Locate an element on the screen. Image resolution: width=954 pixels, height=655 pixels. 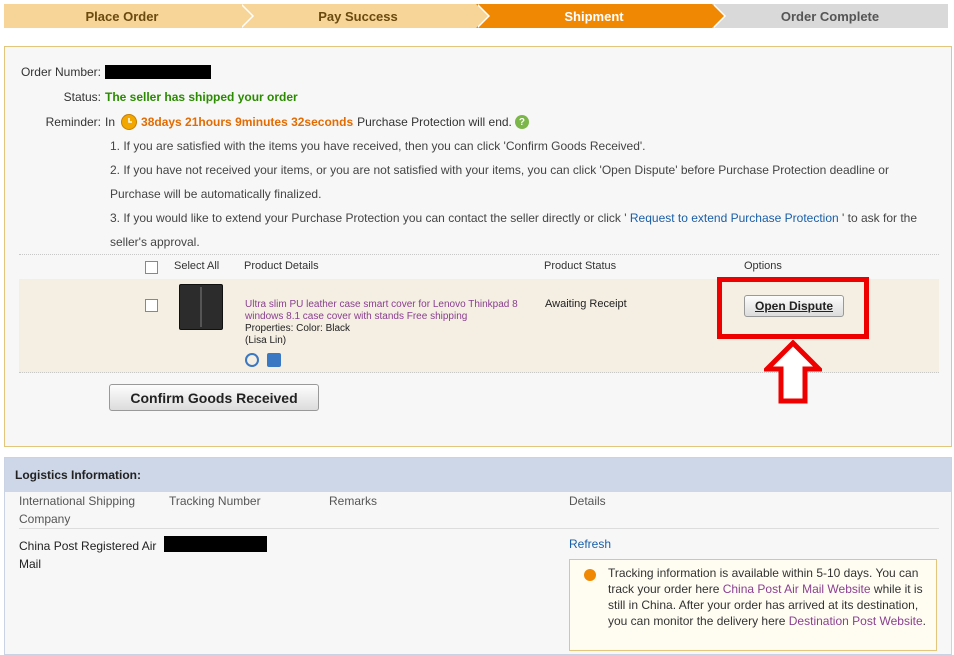
reminder-in: In is located at coordinates (110, 122).